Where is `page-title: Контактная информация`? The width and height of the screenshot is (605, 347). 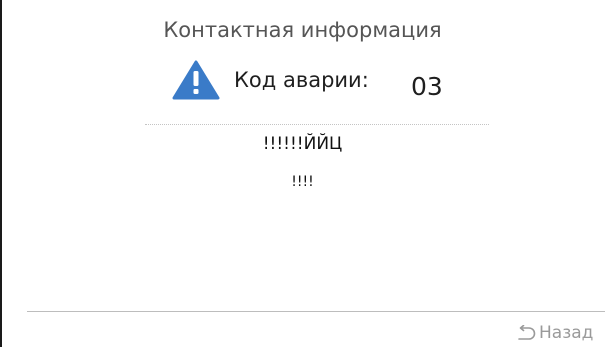
page-title: Контактная информация is located at coordinates (302, 30).